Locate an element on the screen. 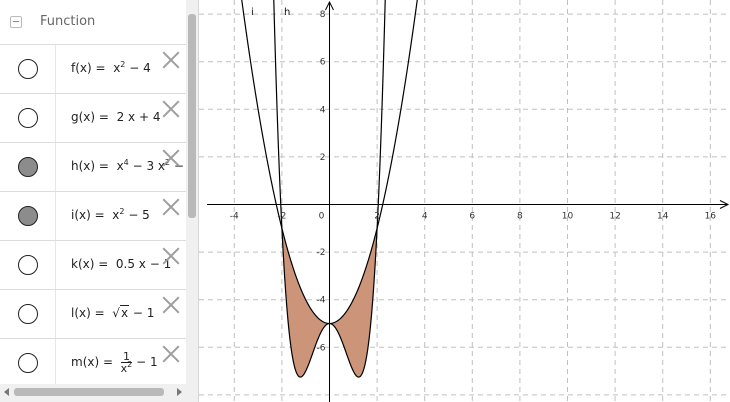 The width and height of the screenshot is (730, 402). delete-icon-l is located at coordinates (171, 305).